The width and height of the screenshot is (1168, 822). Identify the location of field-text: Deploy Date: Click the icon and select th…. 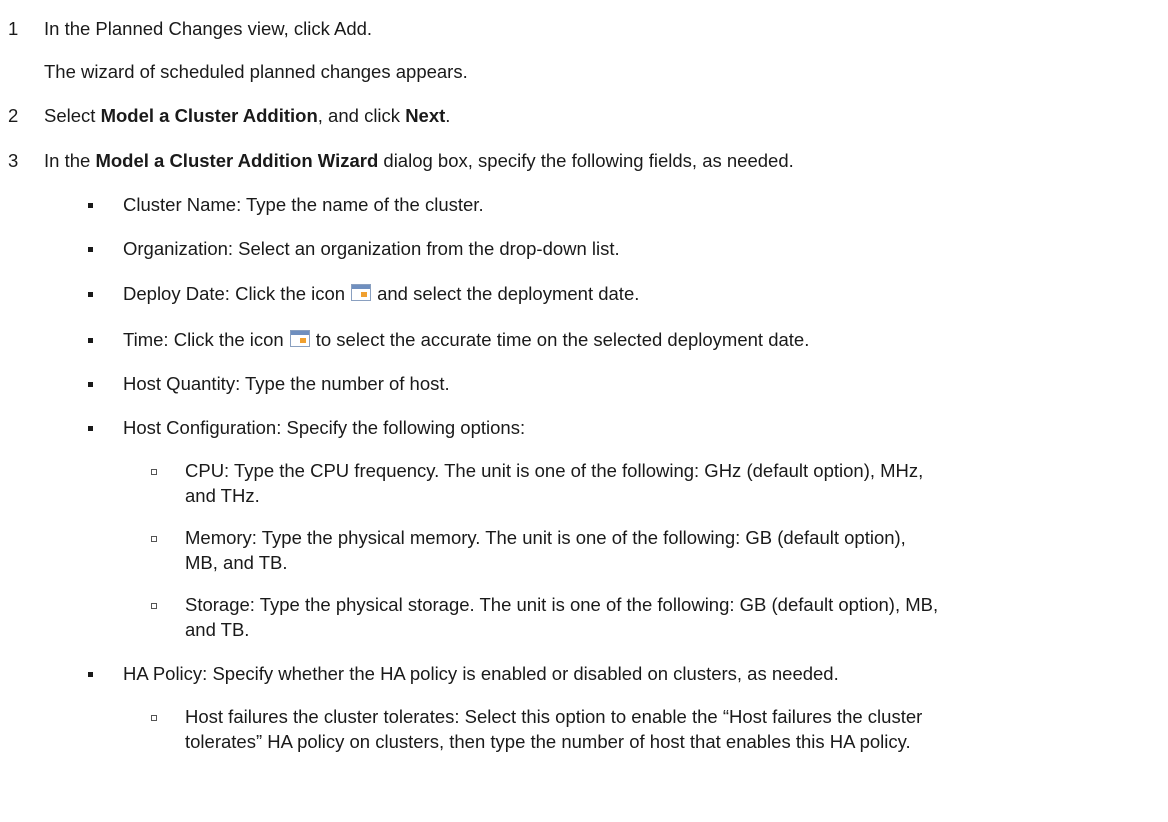
(381, 294).